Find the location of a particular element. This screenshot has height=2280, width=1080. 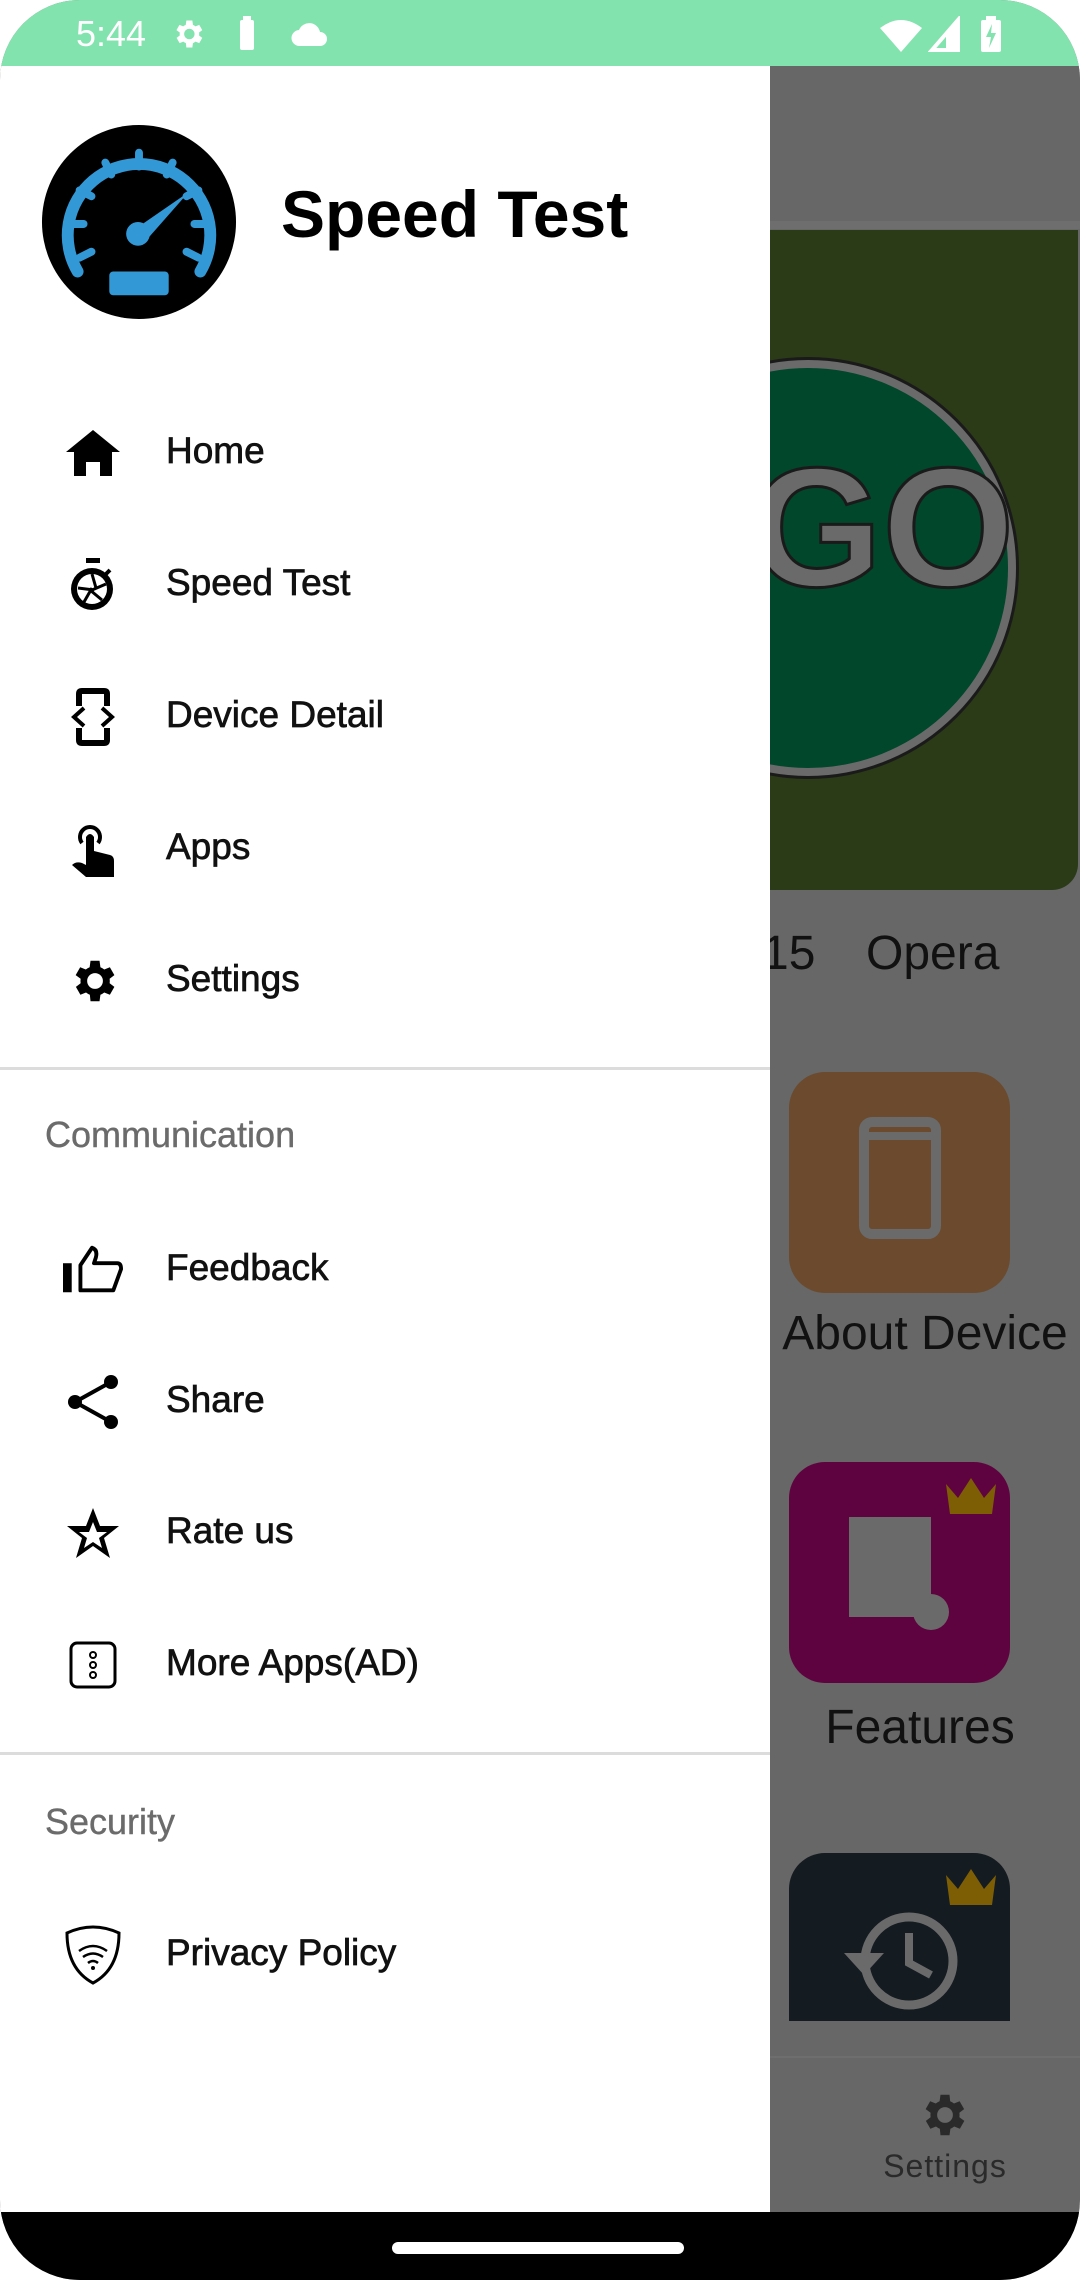

battery-charging-icon is located at coordinates (991, 34).